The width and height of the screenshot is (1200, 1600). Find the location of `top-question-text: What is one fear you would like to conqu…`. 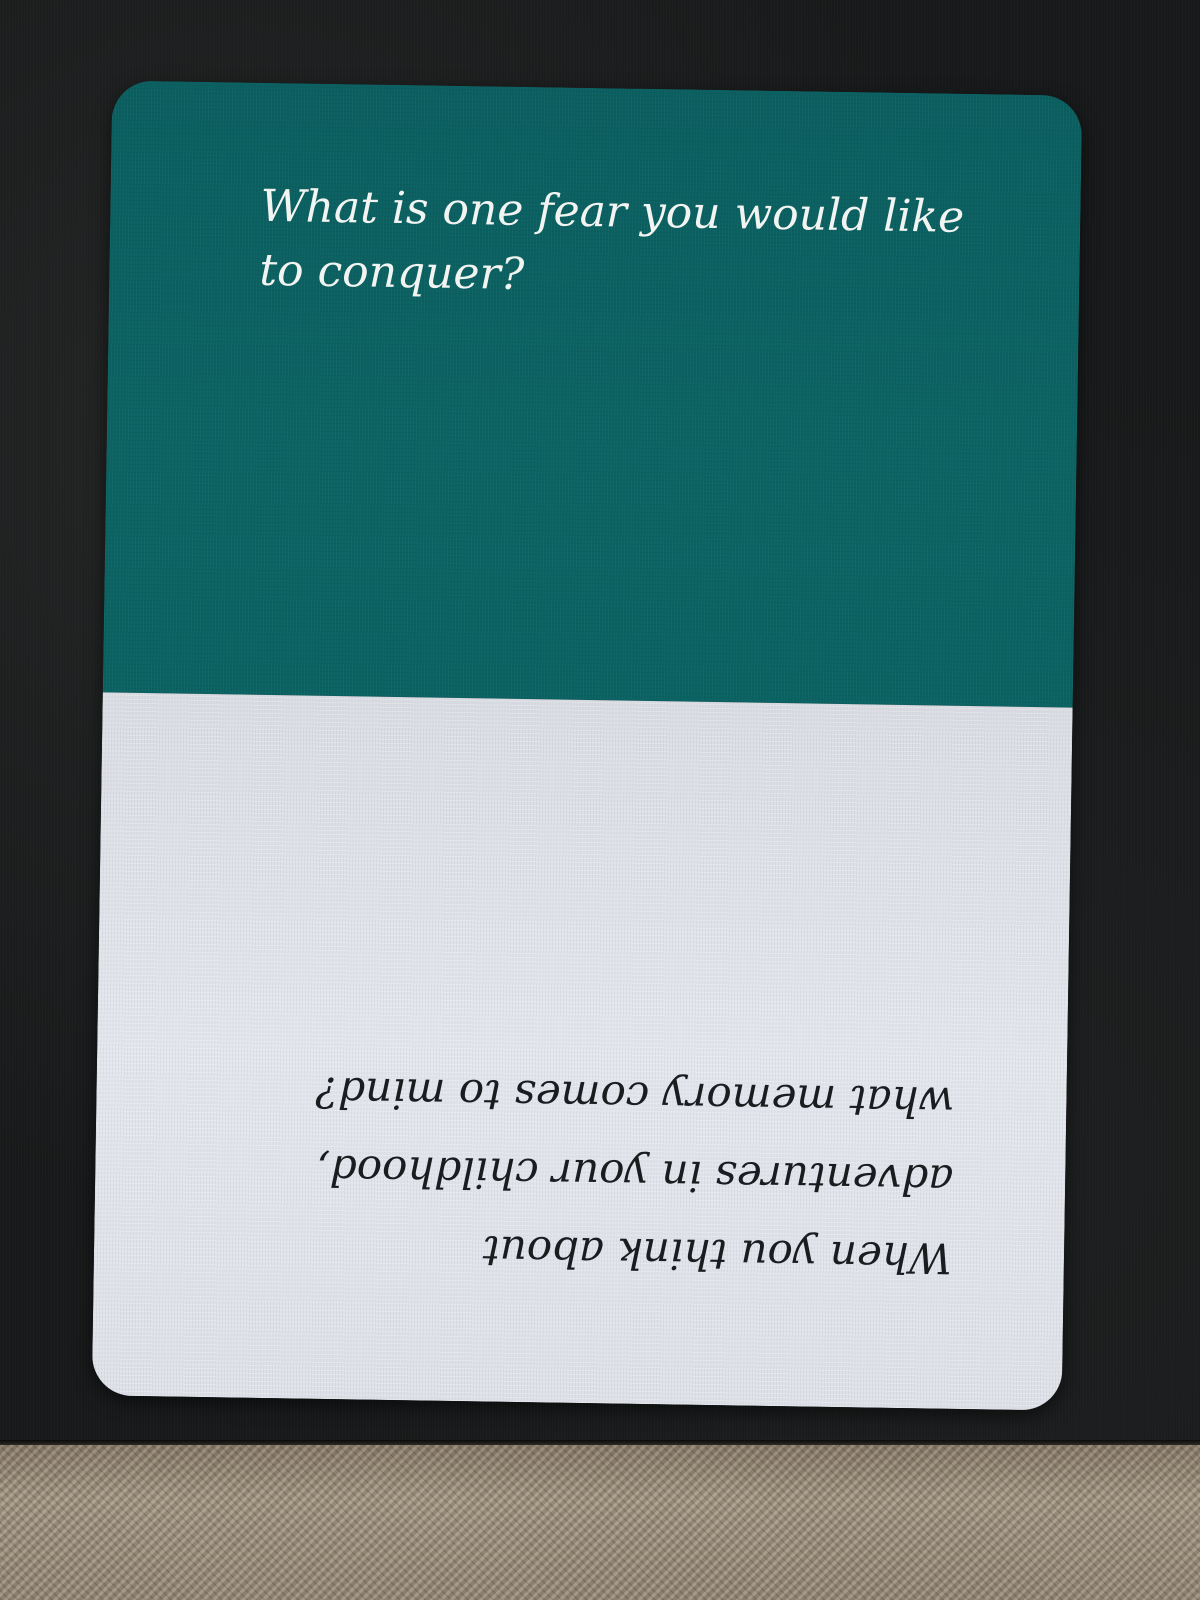

top-question-text: What is one fear you would like to conqu… is located at coordinates (612, 240).